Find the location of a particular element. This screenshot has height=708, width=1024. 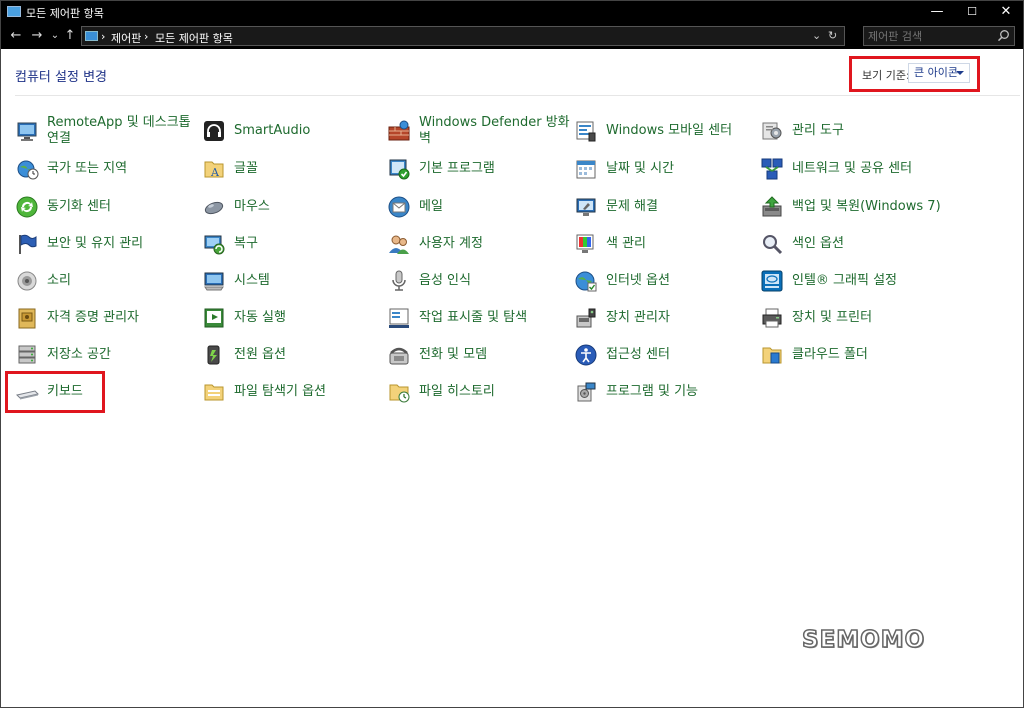

folder-options-icon is located at coordinates (214, 392).